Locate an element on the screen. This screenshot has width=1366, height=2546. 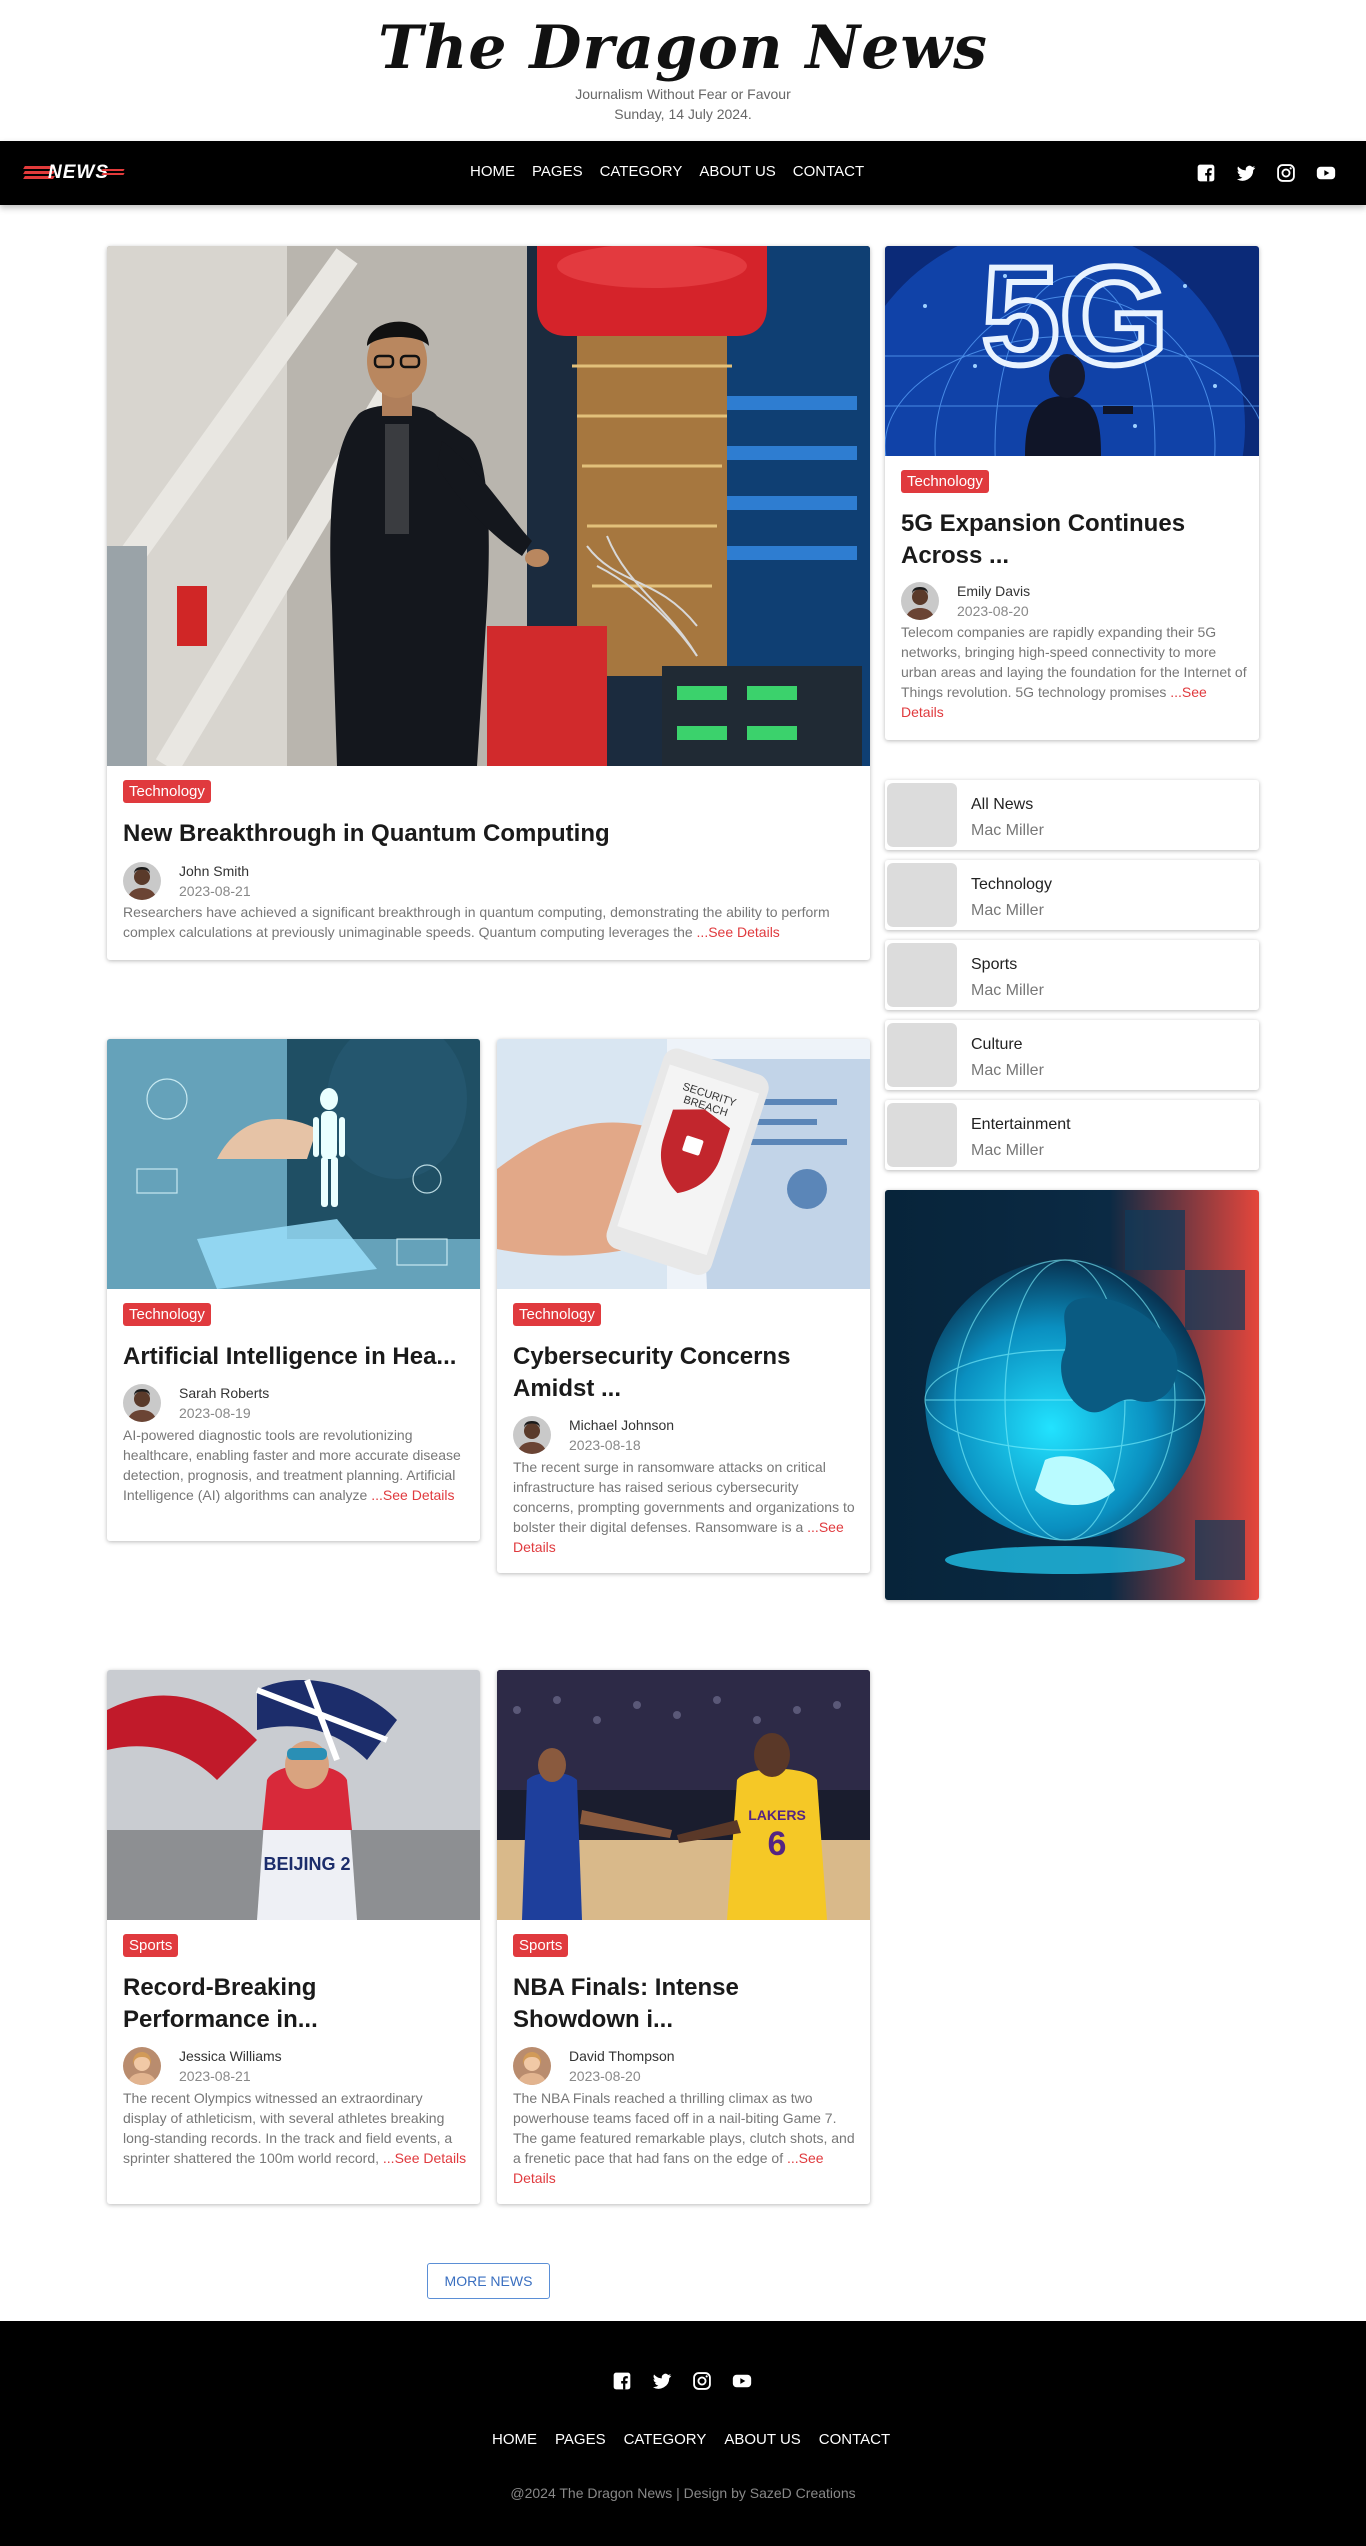
author-name: Jessica Williams is located at coordinates (230, 2056).